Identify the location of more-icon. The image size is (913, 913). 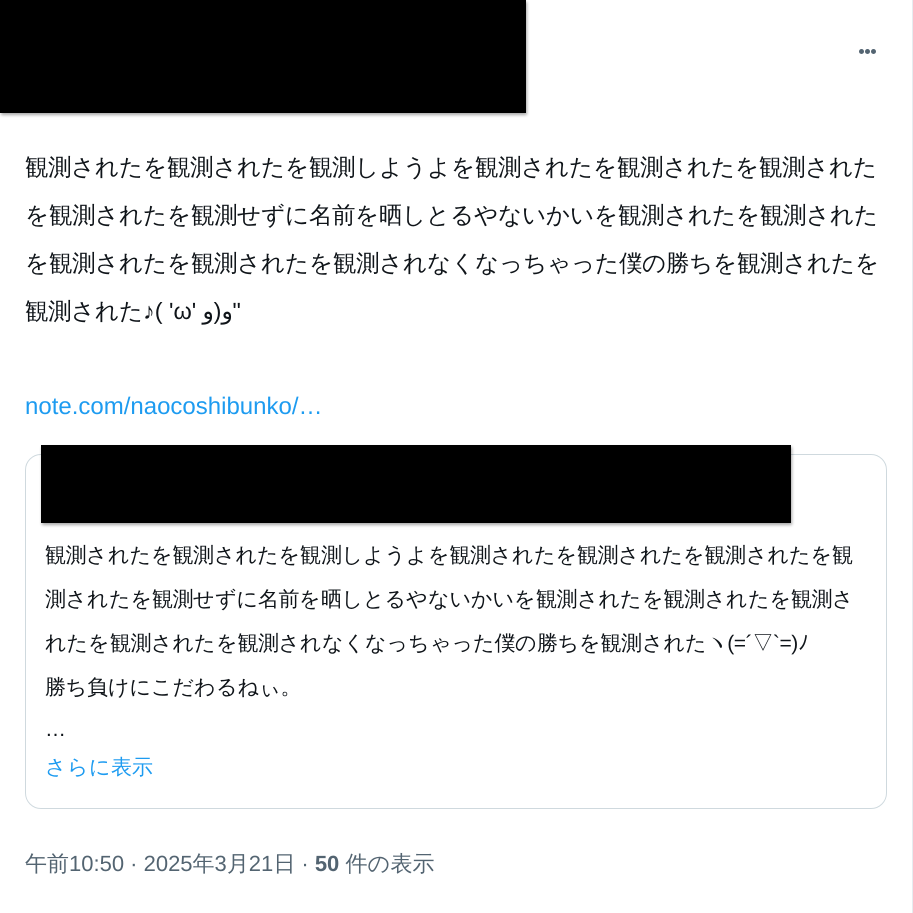
(867, 51).